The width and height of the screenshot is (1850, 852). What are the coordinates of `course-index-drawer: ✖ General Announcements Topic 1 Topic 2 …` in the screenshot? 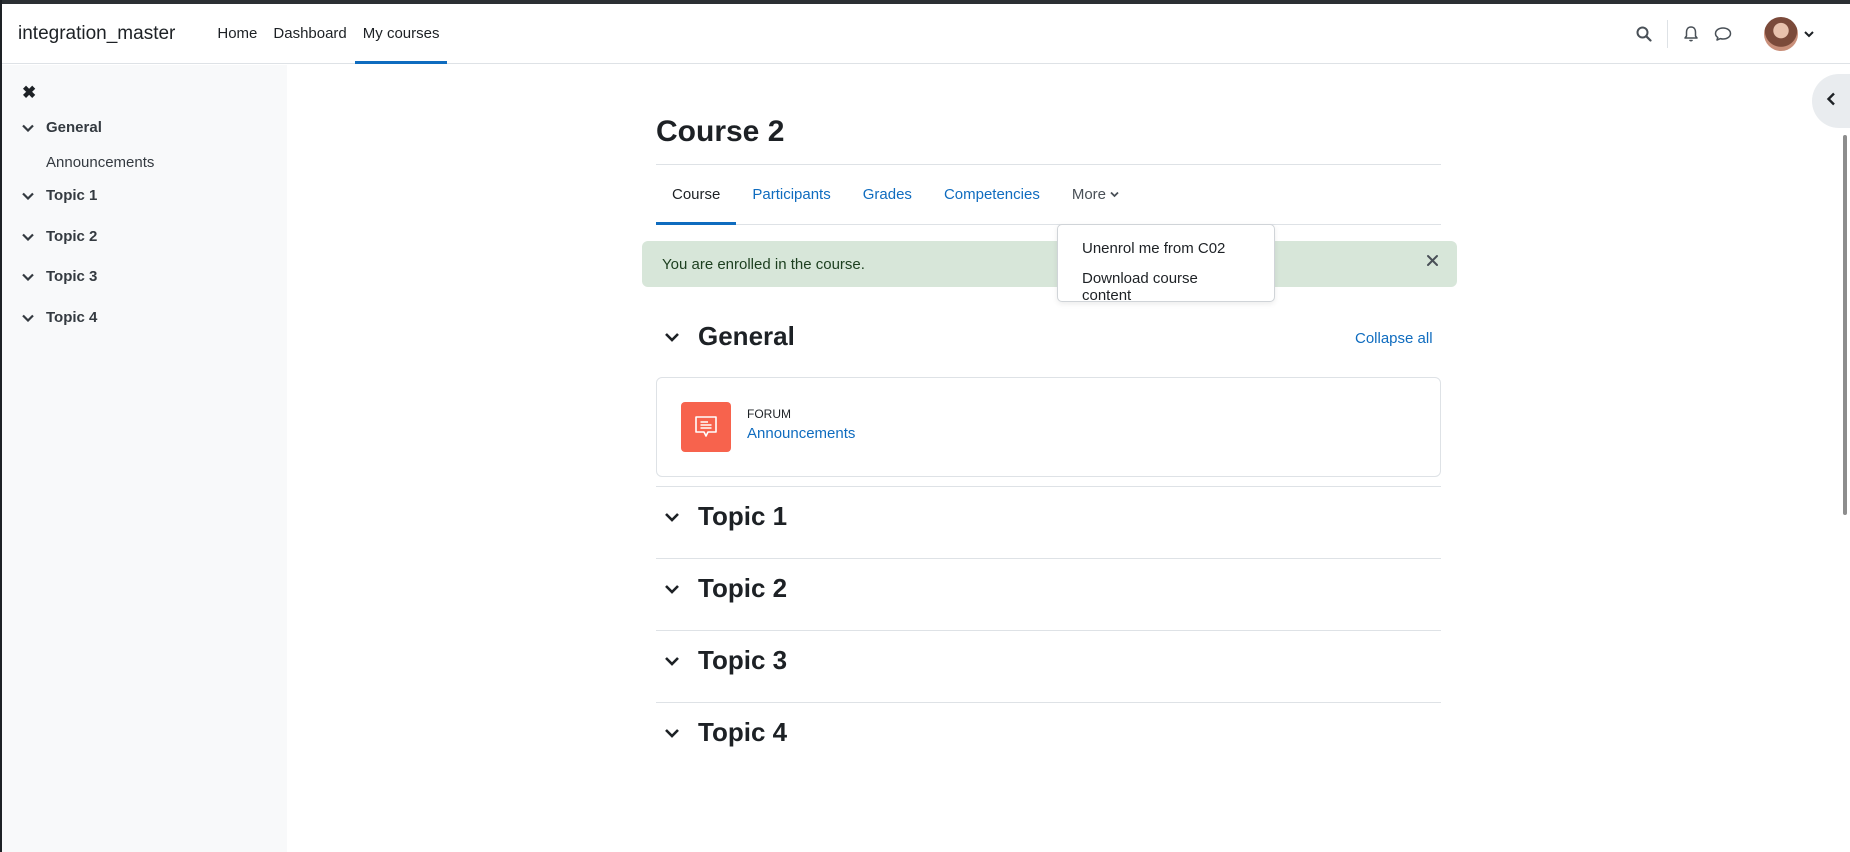 It's located at (144, 458).